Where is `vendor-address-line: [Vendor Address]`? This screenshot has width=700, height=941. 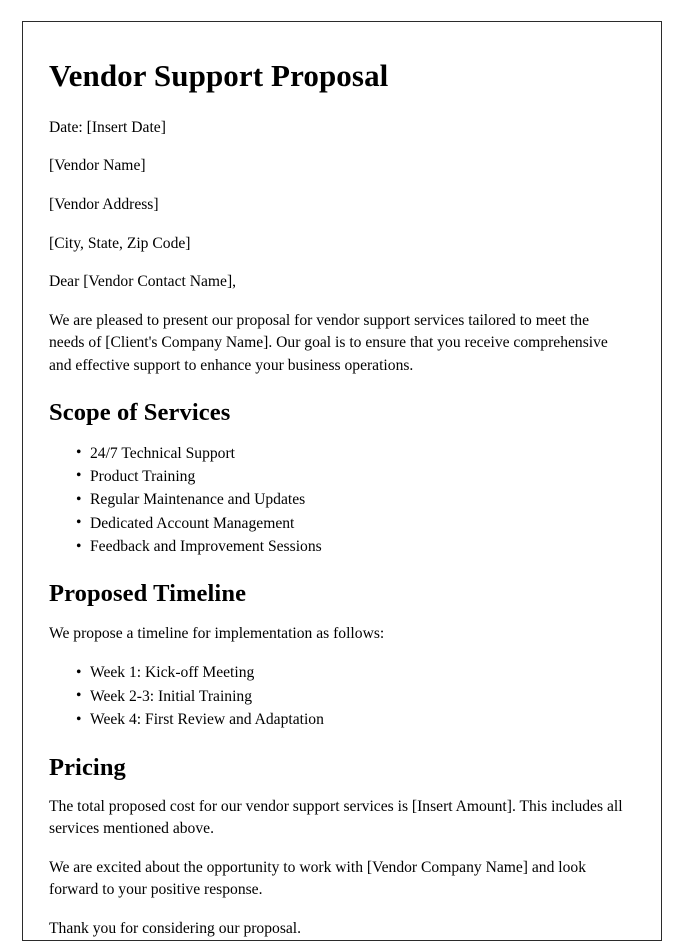
vendor-address-line: [Vendor Address] is located at coordinates (104, 204).